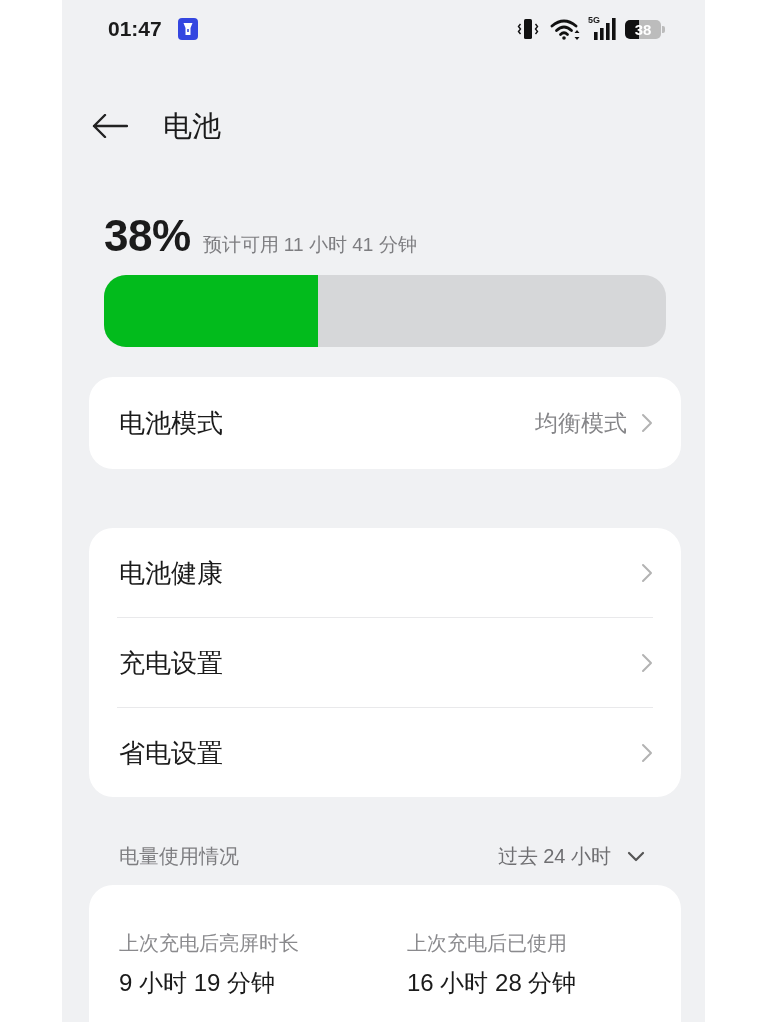 Image resolution: width=766 pixels, height=1022 pixels. What do you see at coordinates (171, 423) in the screenshot?
I see `setting-label: 电池模式` at bounding box center [171, 423].